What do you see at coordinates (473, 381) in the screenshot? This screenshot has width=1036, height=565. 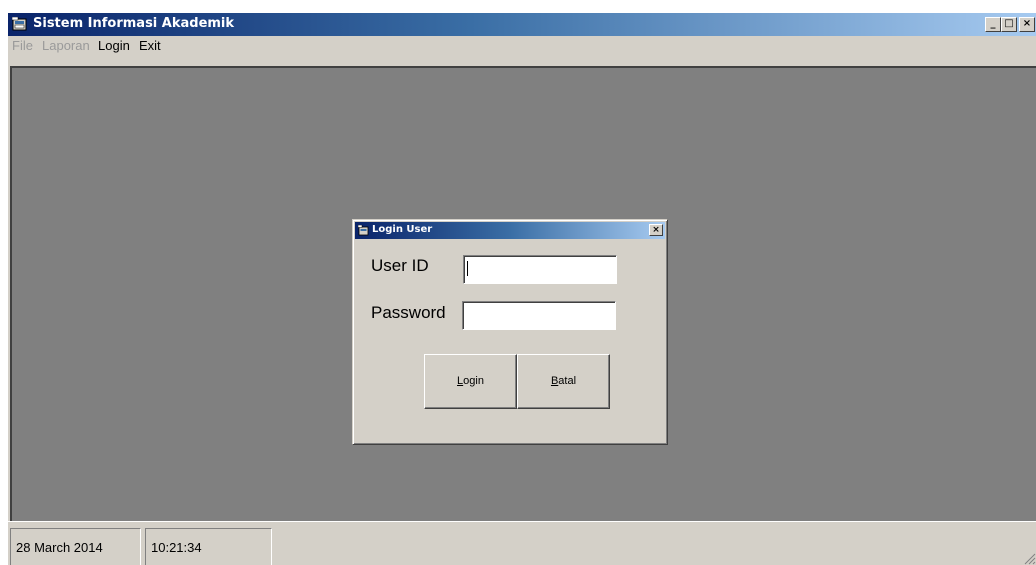 I see `login-button-label: ogin` at bounding box center [473, 381].